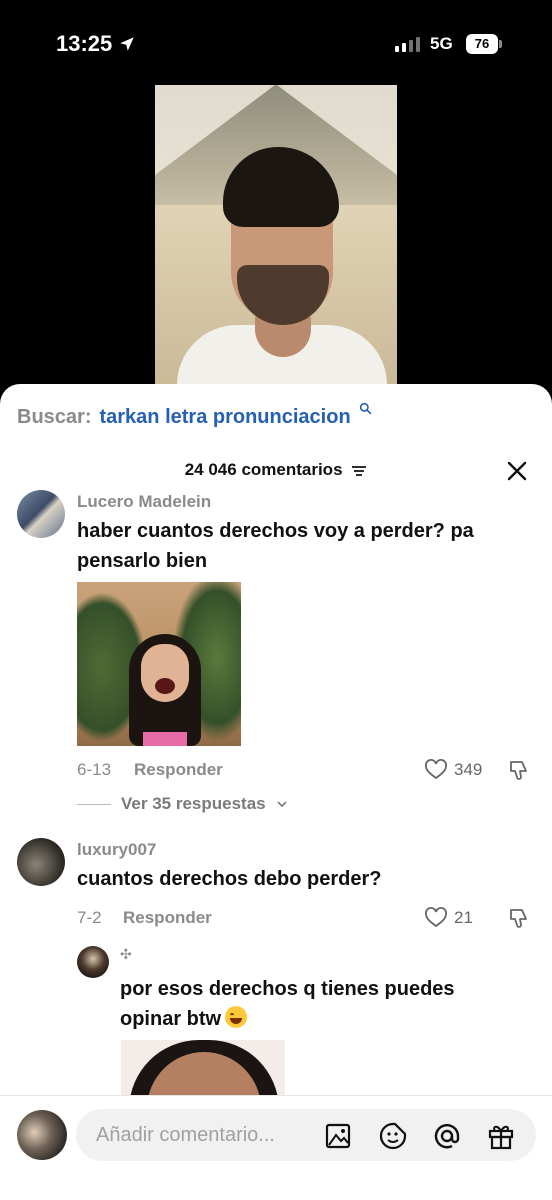  Describe the element at coordinates (84, 43) in the screenshot. I see `time-text: 13:25` at that location.